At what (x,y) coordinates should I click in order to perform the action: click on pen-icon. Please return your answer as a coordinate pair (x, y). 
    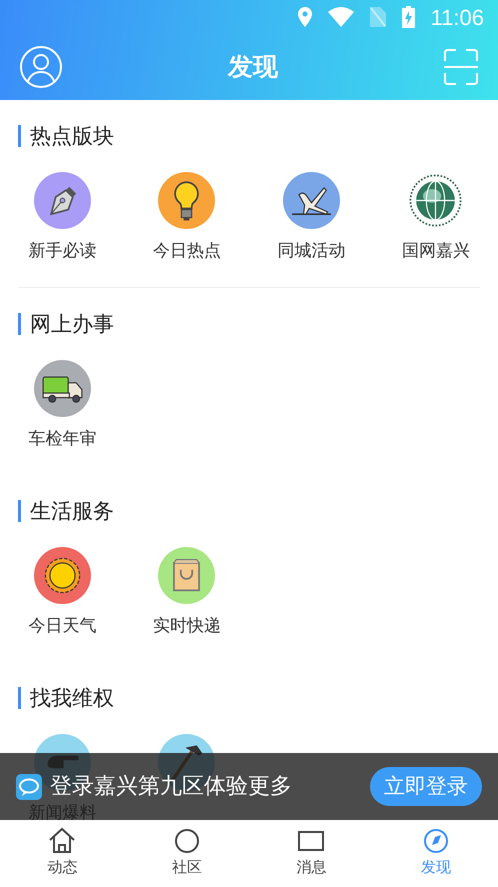
    Looking at the image, I should click on (62, 200).